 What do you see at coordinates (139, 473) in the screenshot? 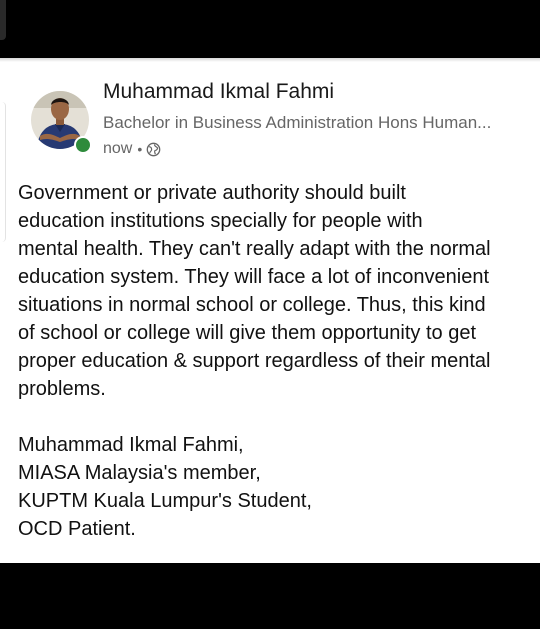
I see `signature-line: MIASA Malaysia's member,` at bounding box center [139, 473].